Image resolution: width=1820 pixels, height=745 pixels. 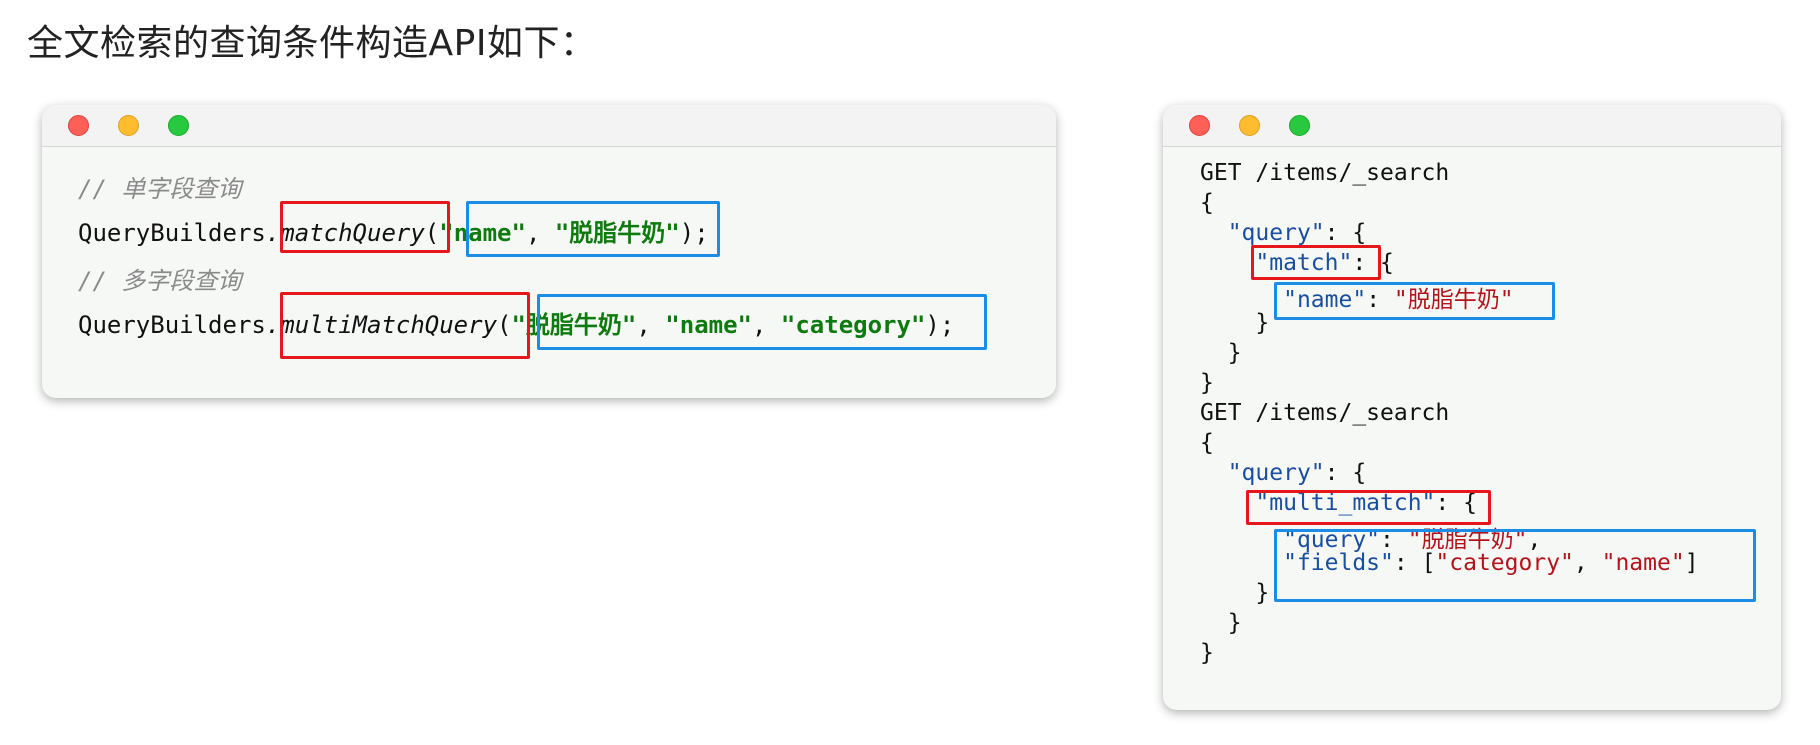 What do you see at coordinates (1515, 565) in the screenshot?
I see `highlight-multi-match-body` at bounding box center [1515, 565].